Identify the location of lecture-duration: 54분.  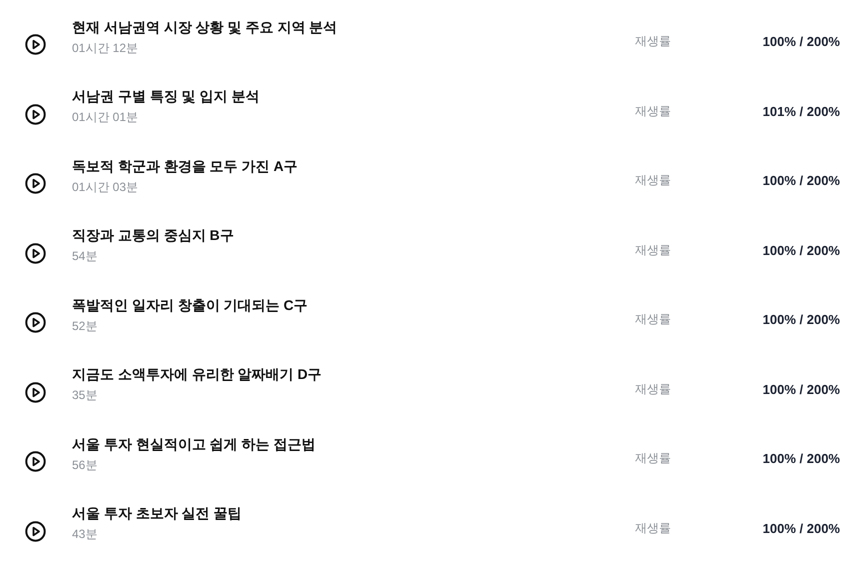
(85, 257).